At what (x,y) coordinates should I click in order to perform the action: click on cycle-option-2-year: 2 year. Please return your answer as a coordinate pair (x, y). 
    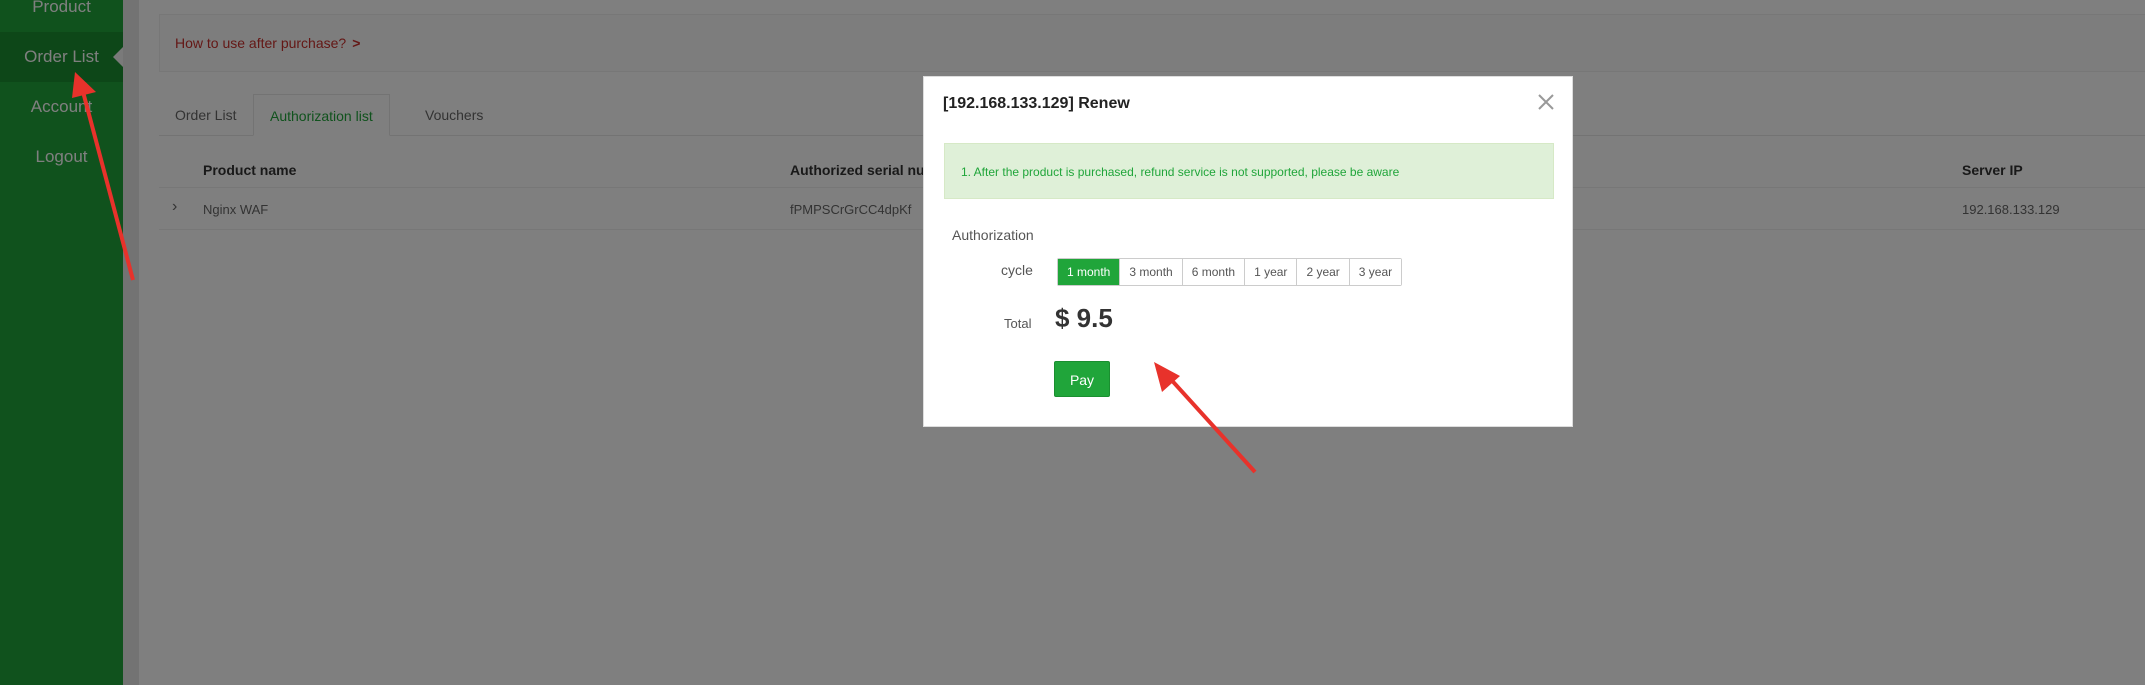
    Looking at the image, I should click on (1323, 272).